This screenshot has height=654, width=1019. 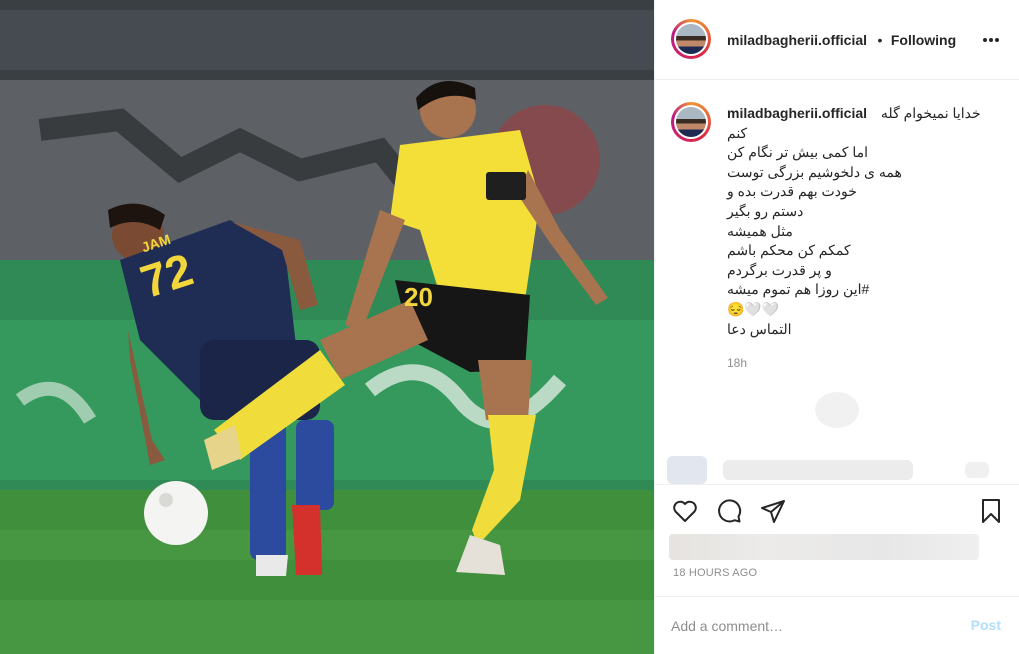 I want to click on caption-line: همه ی دلخوشیم بزرگی توست, so click(x=814, y=171).